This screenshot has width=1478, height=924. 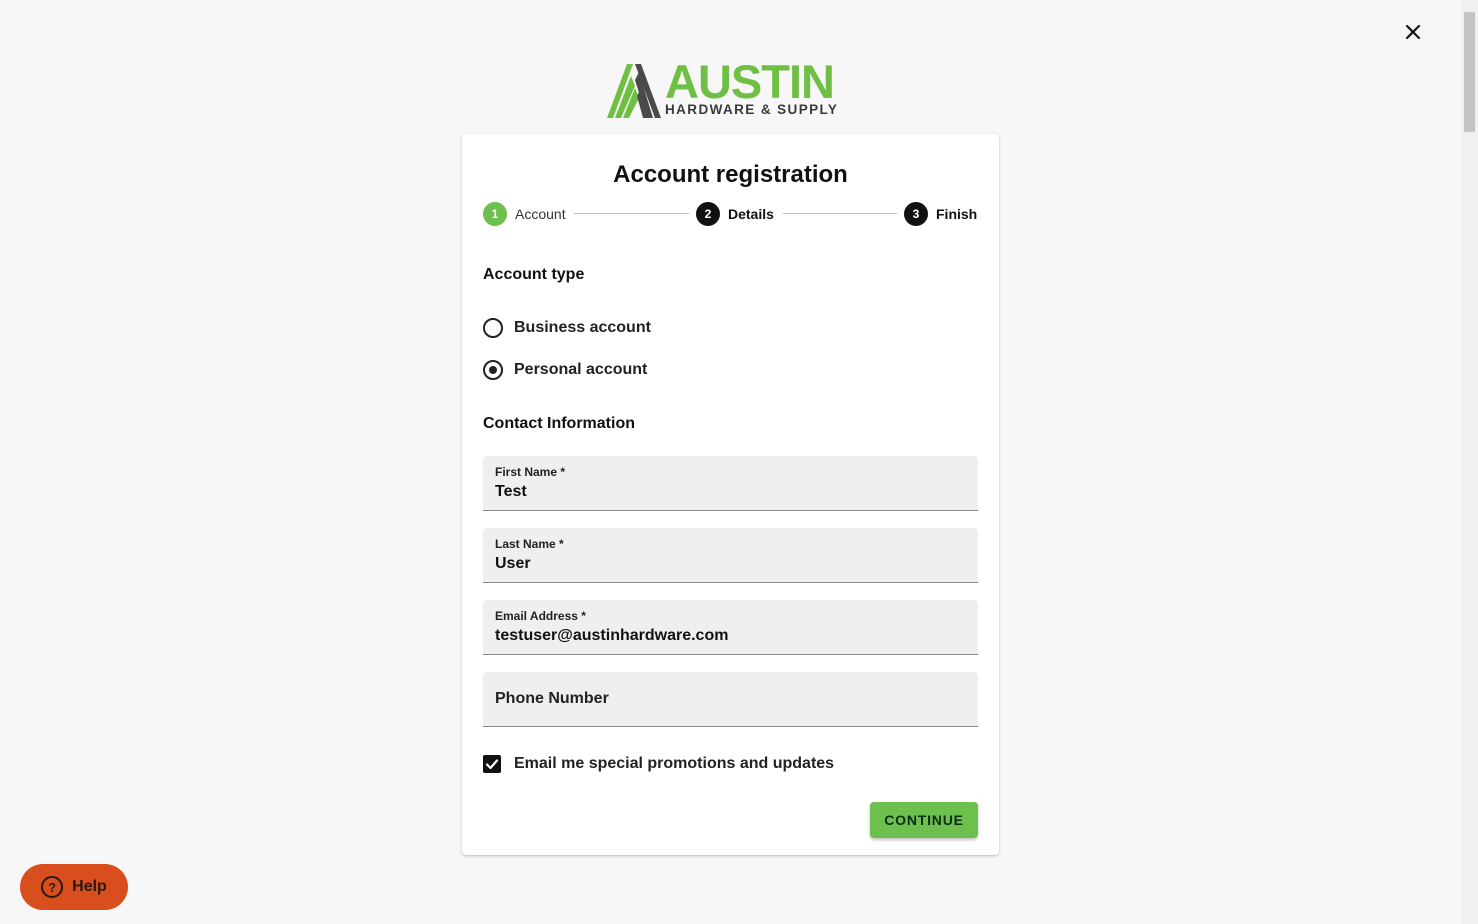 I want to click on step-3-badge: 3, so click(x=916, y=214).